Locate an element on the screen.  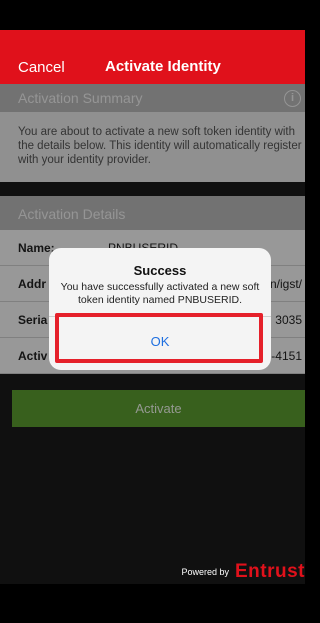
powered-by-footer: Powered by Entrust is located at coordinates (243, 571).